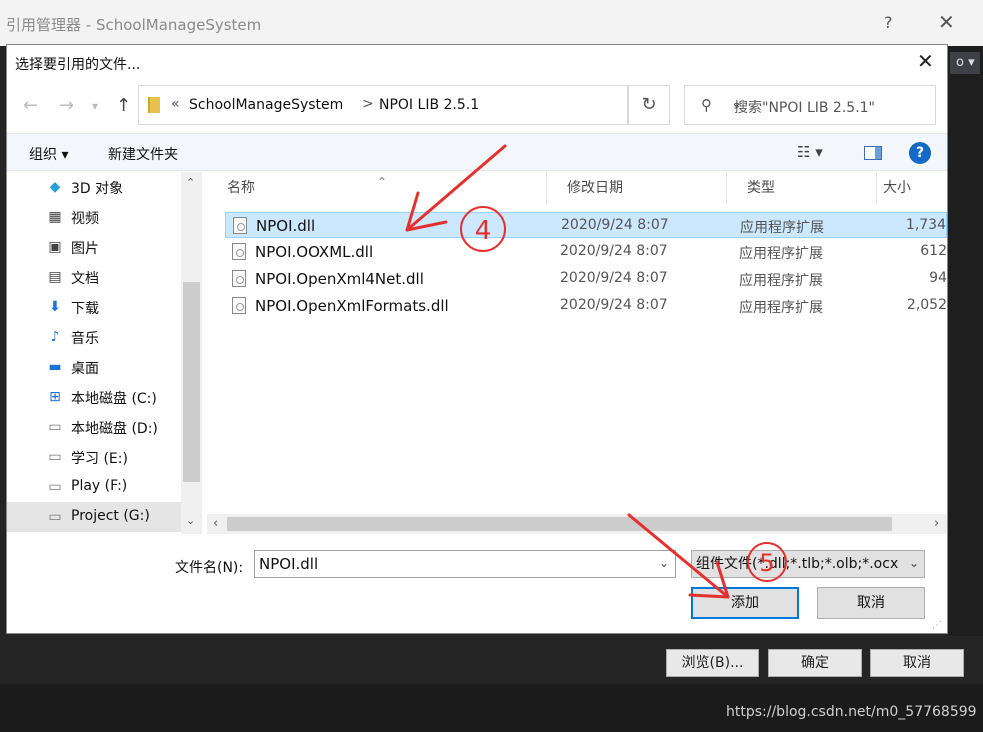  I want to click on column-header-size: 大小, so click(912, 188).